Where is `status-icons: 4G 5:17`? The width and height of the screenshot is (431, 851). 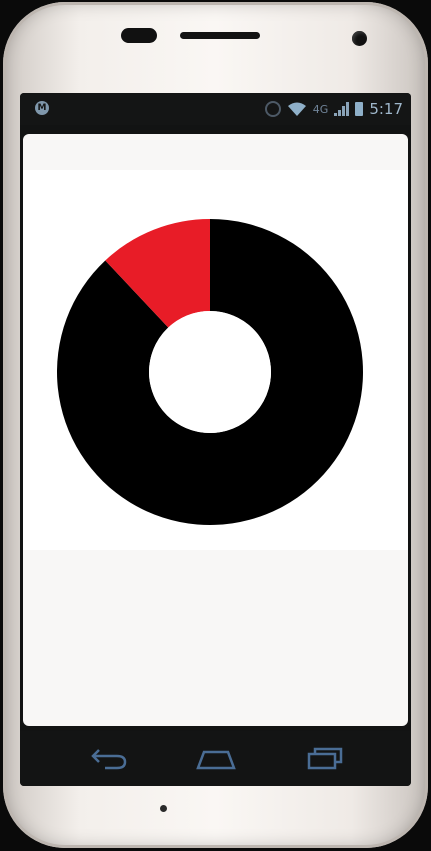
status-icons: 4G 5:17 is located at coordinates (333, 109).